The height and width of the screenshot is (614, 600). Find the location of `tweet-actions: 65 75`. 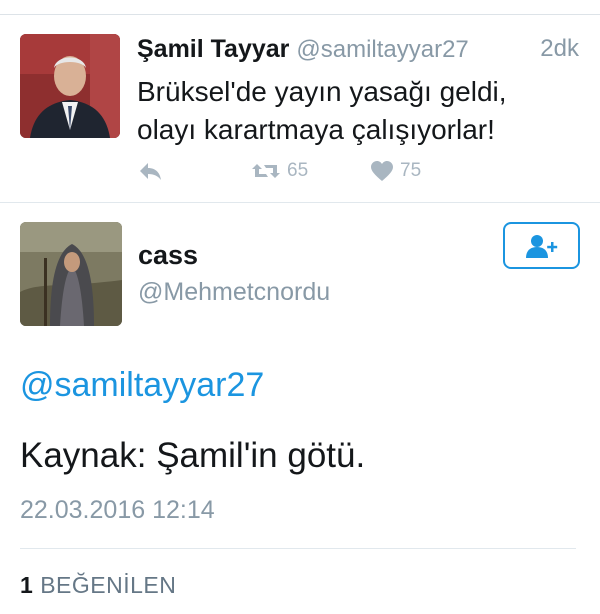

tweet-actions: 65 75 is located at coordinates (357, 174).